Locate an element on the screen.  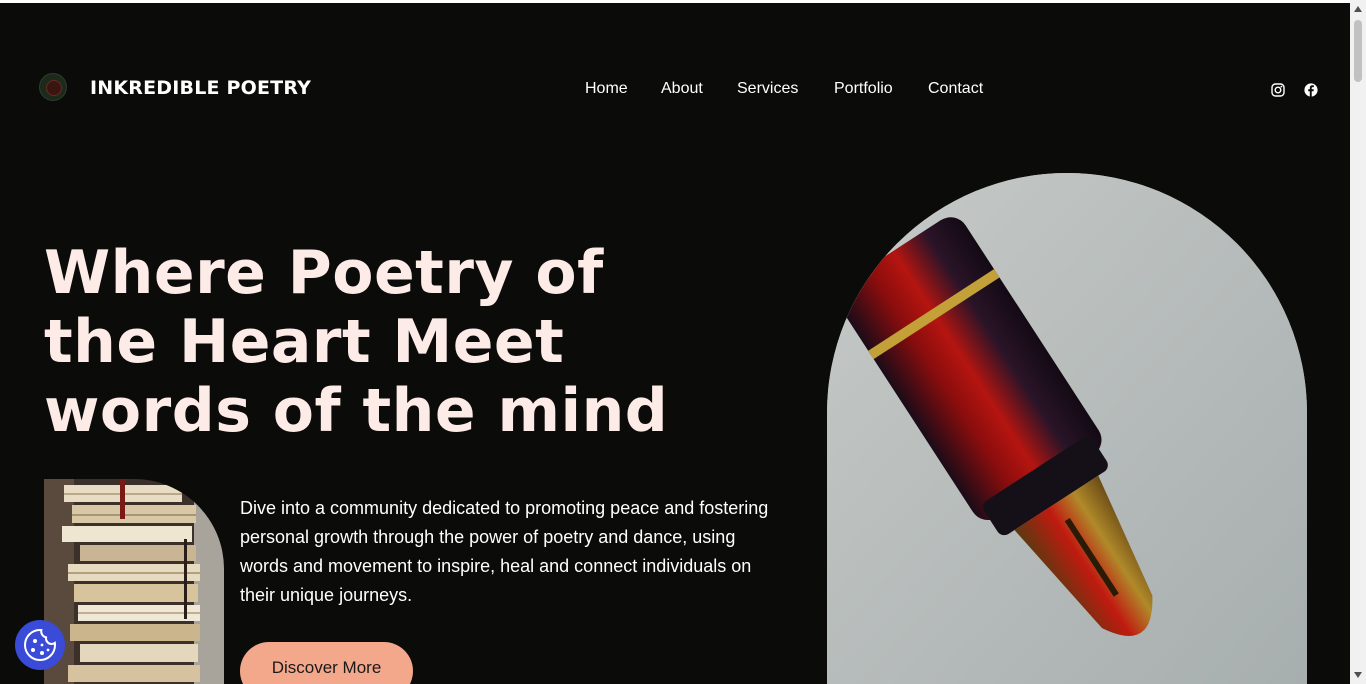
hero-title-line-2: the Heart Meet is located at coordinates (304, 342).